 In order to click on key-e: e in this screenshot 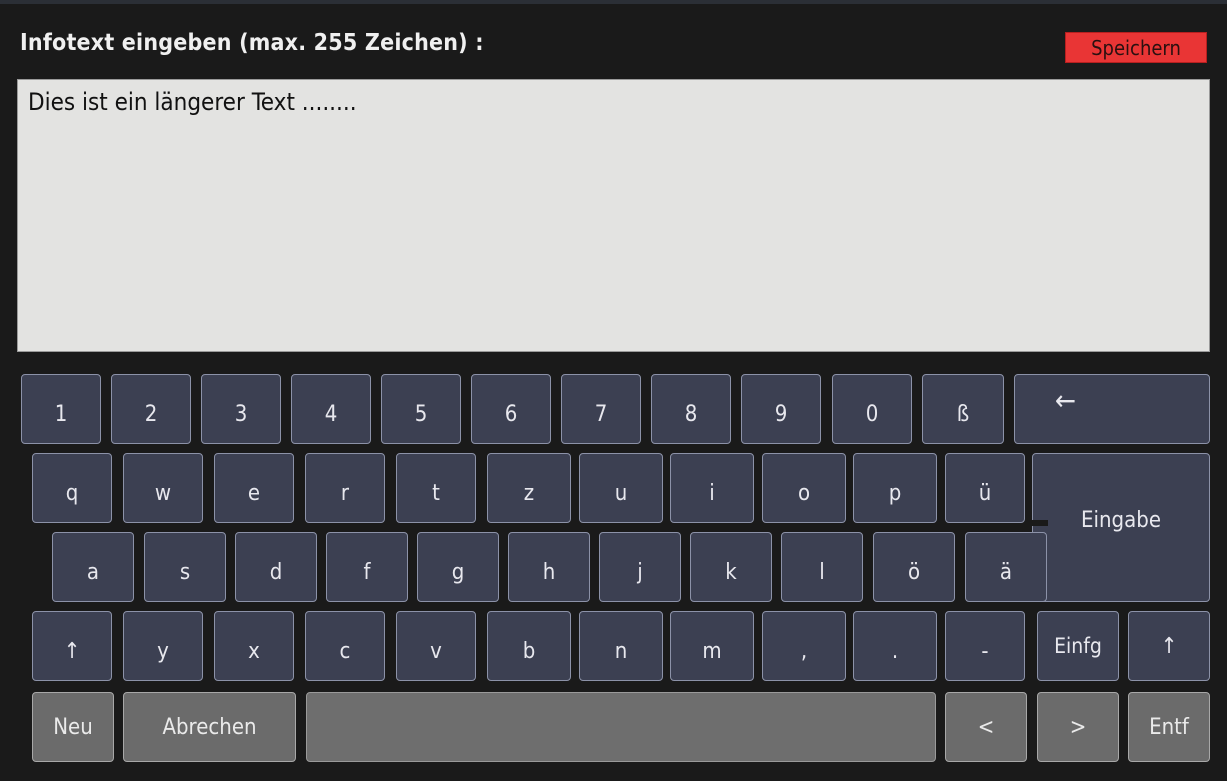, I will do `click(254, 488)`.